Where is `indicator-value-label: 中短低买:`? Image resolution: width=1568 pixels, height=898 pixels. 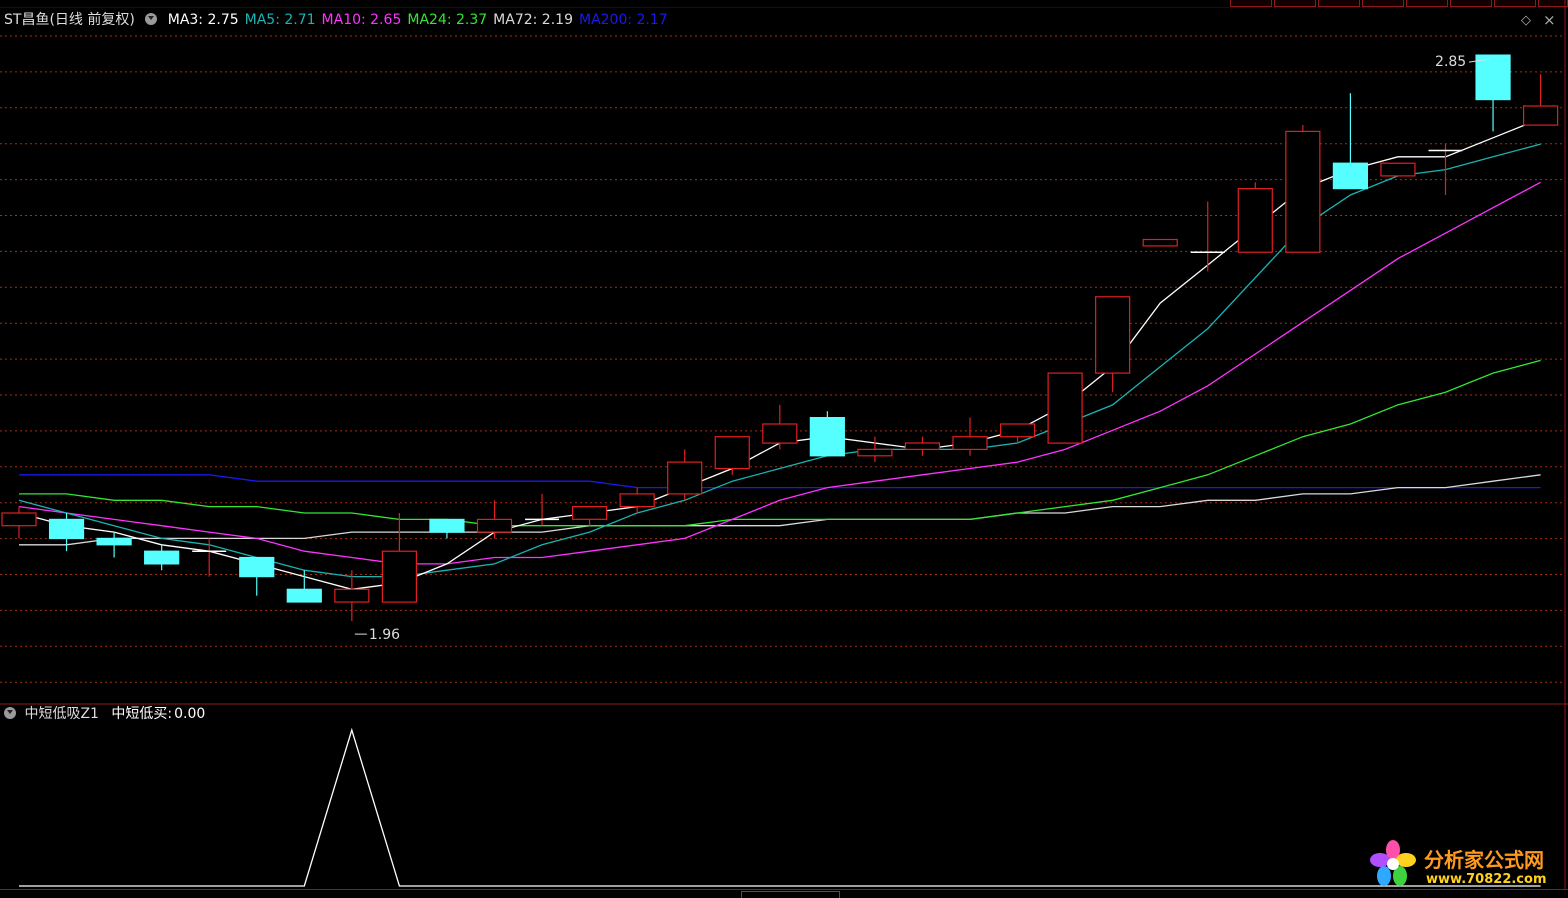
indicator-value-label: 中短低买: is located at coordinates (142, 714).